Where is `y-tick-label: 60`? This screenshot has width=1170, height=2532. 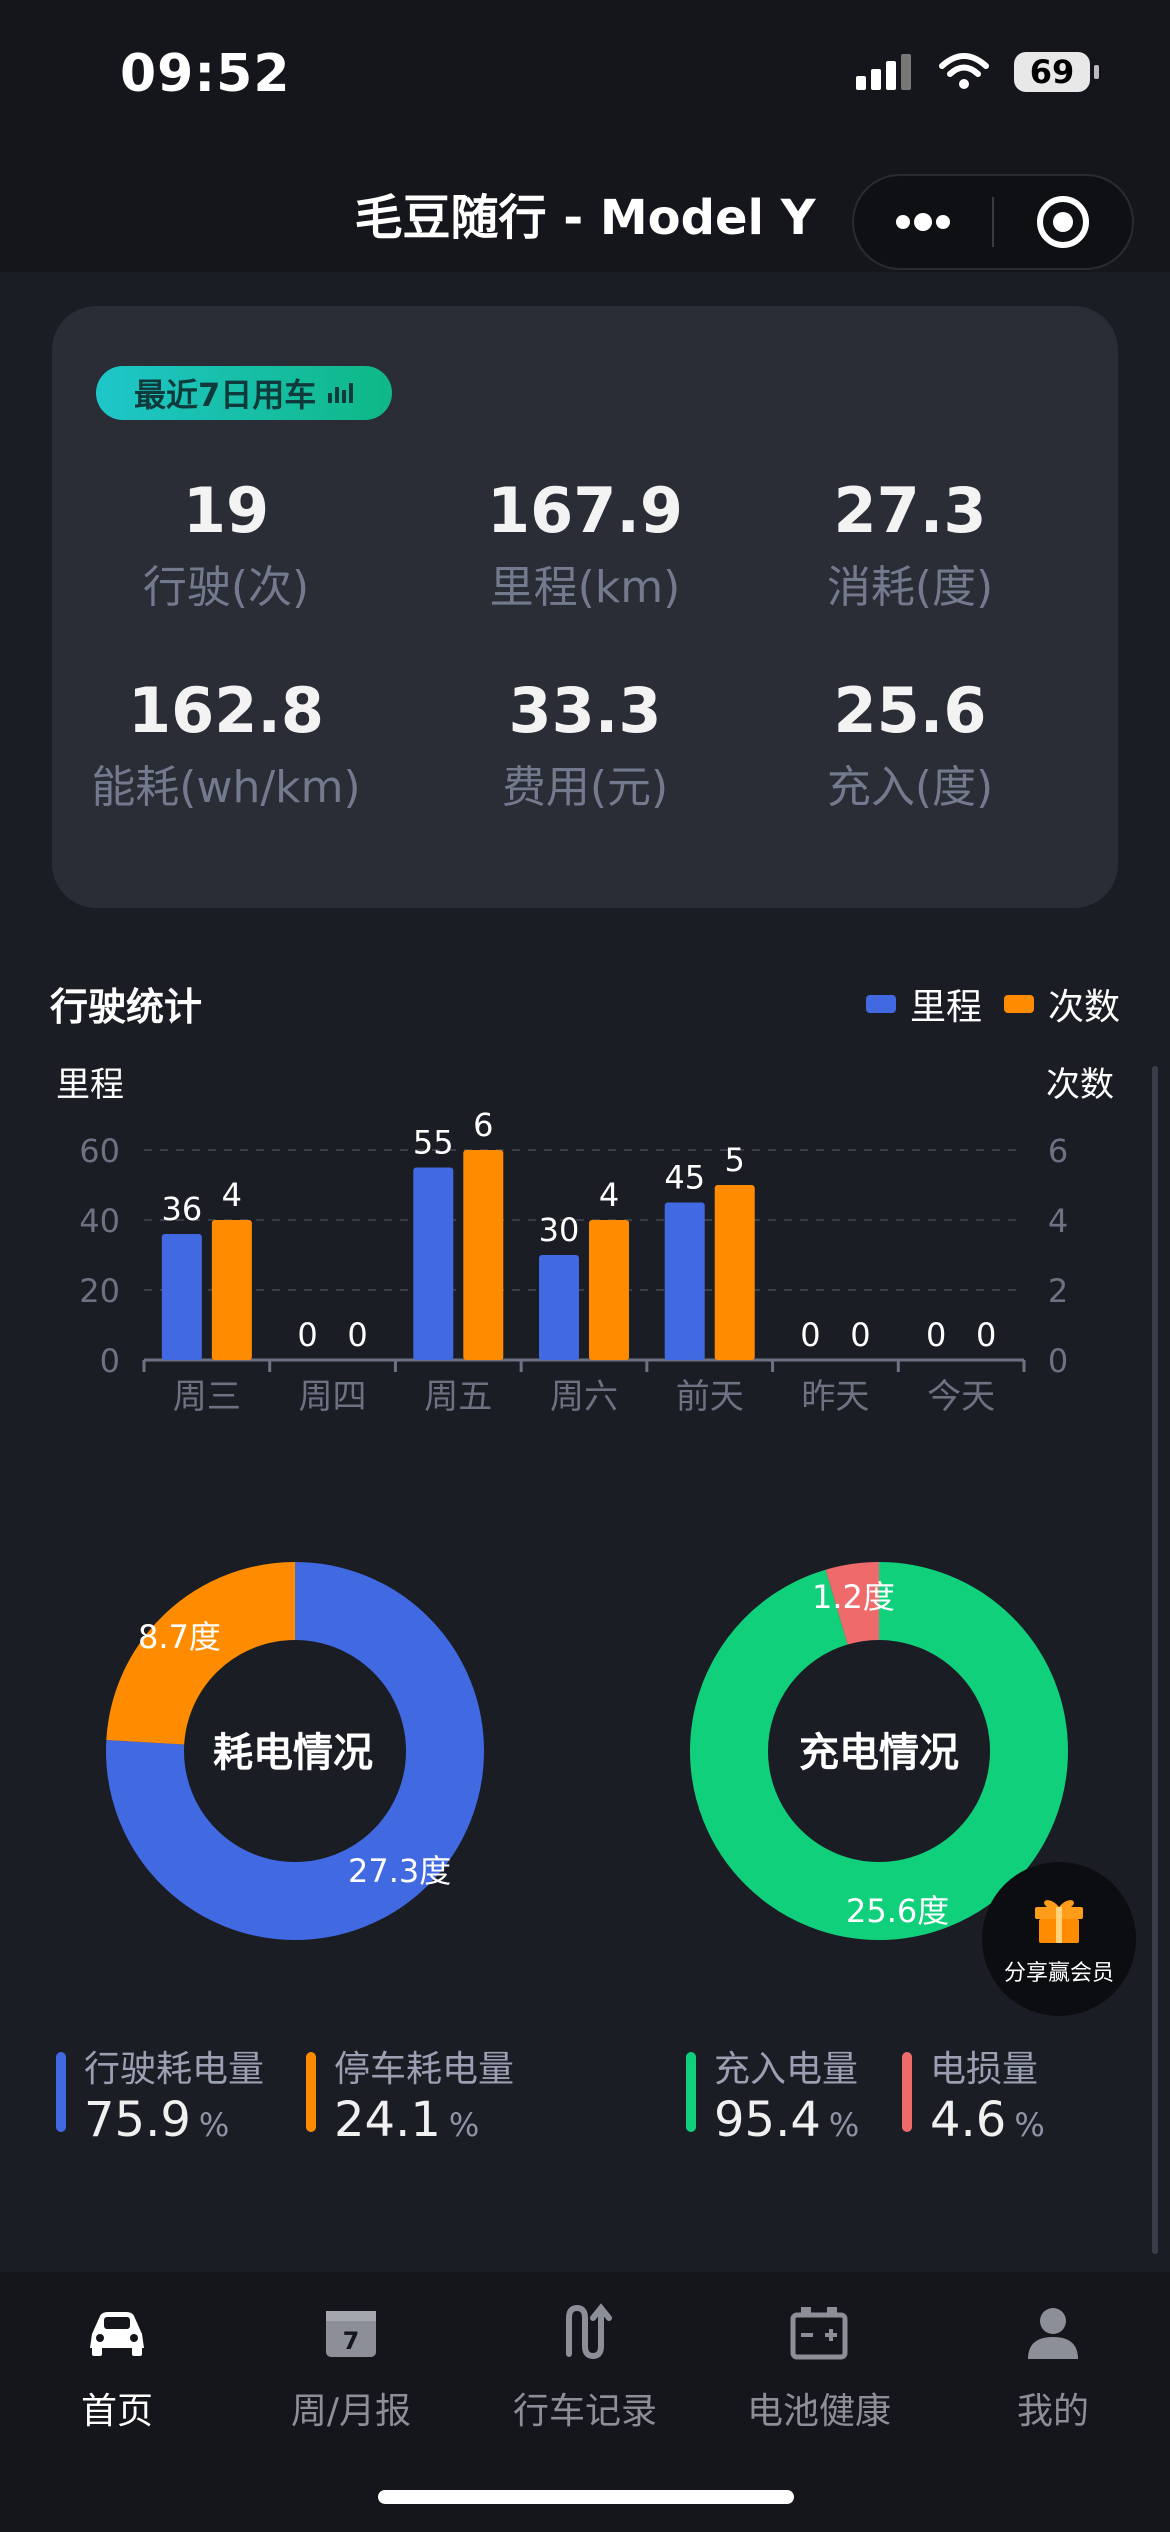 y-tick-label: 60 is located at coordinates (99, 1151).